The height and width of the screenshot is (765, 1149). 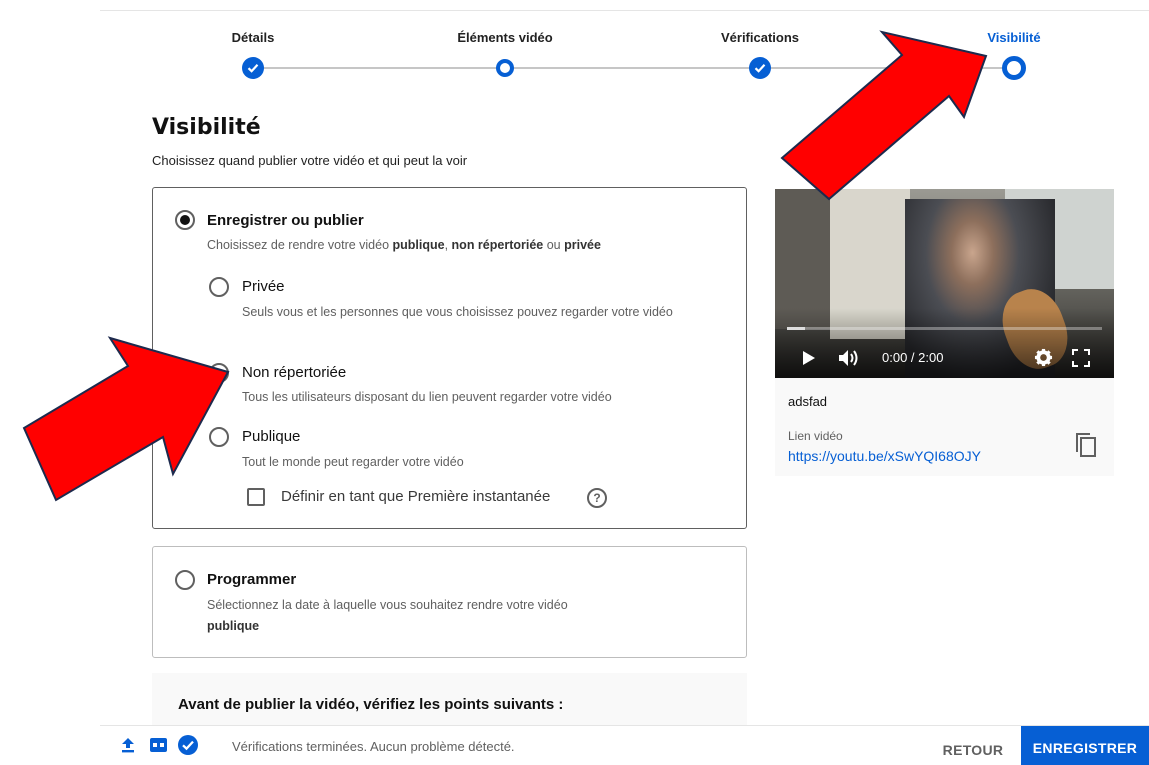 I want to click on video-link-label: Lien vidéo, so click(x=815, y=436).